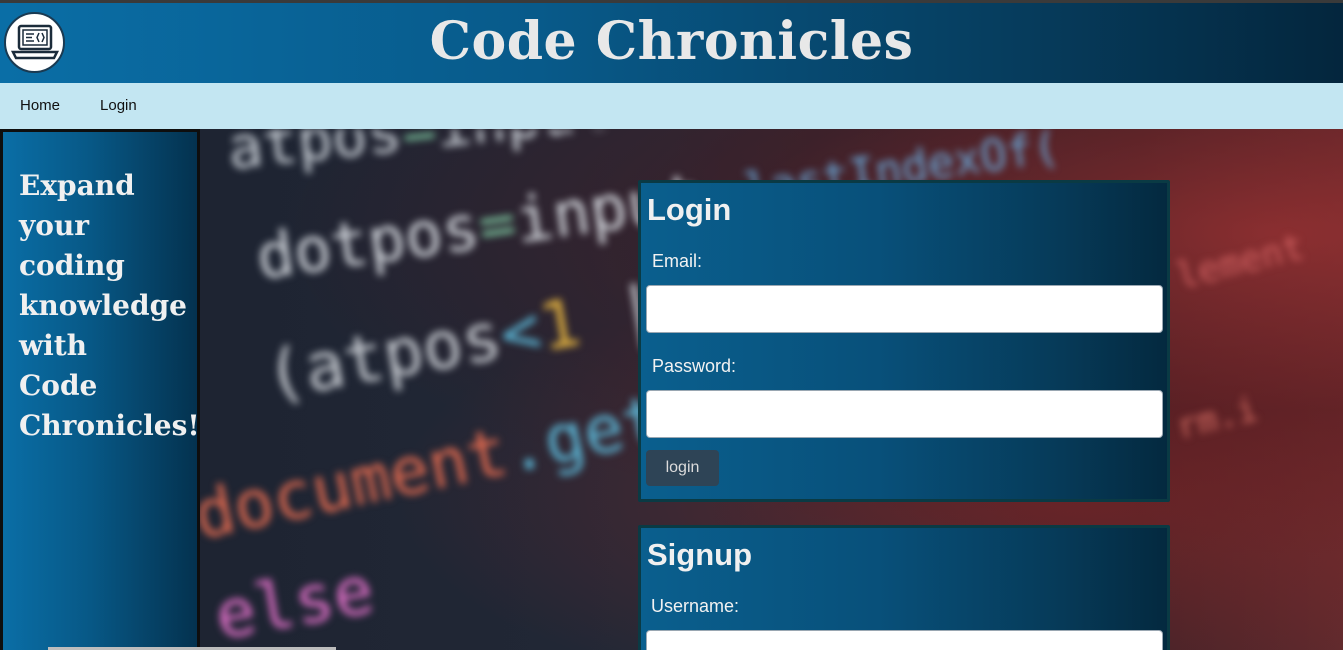 Image resolution: width=1343 pixels, height=650 pixels. What do you see at coordinates (682, 468) in the screenshot?
I see `login-button: login` at bounding box center [682, 468].